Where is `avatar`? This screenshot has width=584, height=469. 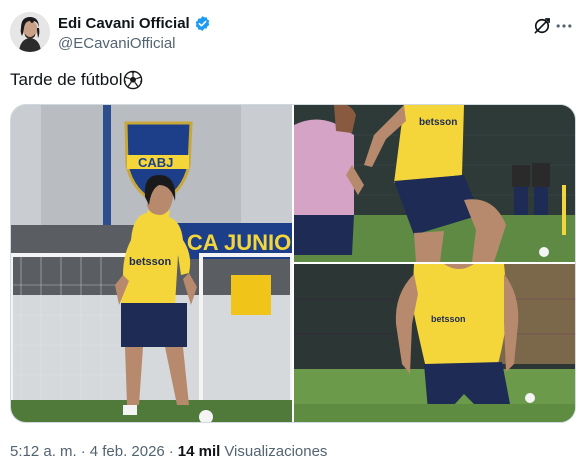 avatar is located at coordinates (30, 32).